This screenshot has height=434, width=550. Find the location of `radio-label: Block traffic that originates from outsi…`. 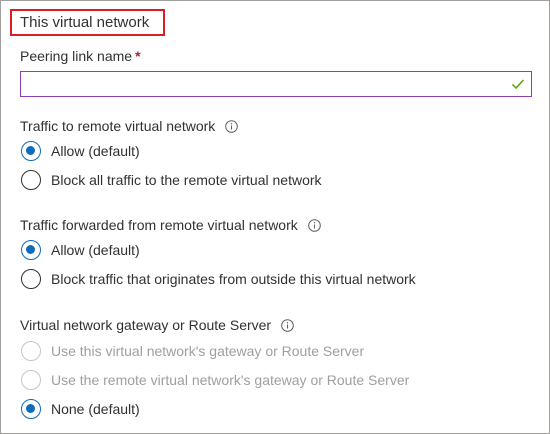

radio-label: Block traffic that originates from outsi… is located at coordinates (233, 279).